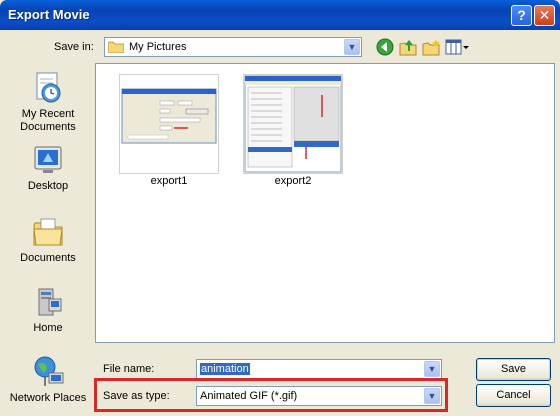 The width and height of the screenshot is (560, 416). Describe the element at coordinates (233, 47) in the screenshot. I see `save-in-dropdown: My Pictures ▼` at that location.